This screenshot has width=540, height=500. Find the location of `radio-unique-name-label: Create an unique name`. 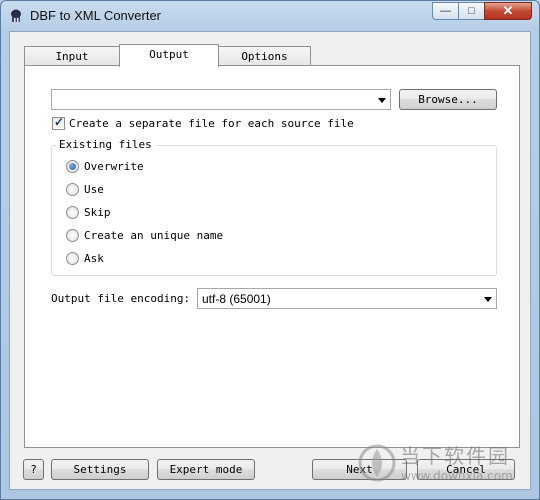

radio-unique-name-label: Create an unique name is located at coordinates (154, 235).